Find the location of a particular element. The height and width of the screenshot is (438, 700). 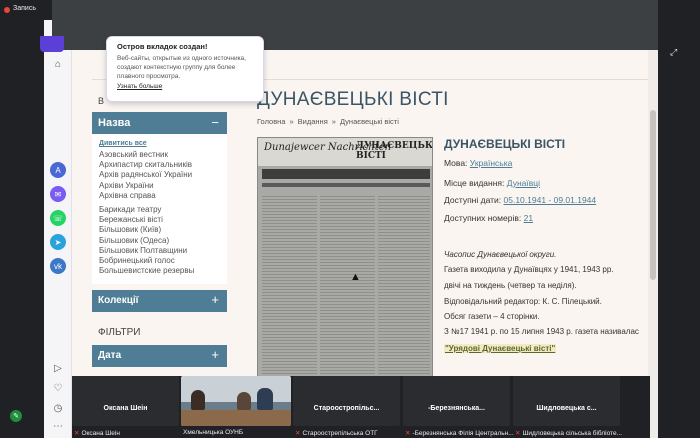

list-item: Архіви України is located at coordinates (159, 186).